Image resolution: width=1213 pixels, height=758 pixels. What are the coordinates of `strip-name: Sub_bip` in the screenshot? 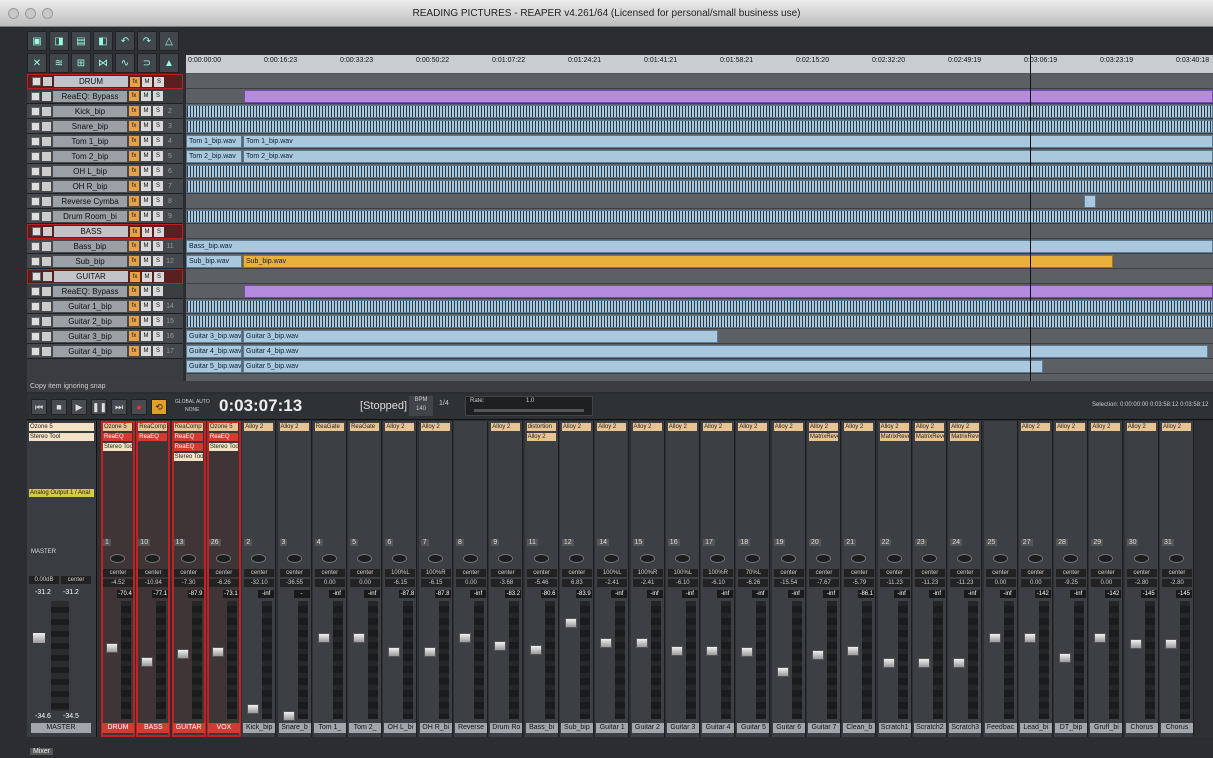 It's located at (576, 728).